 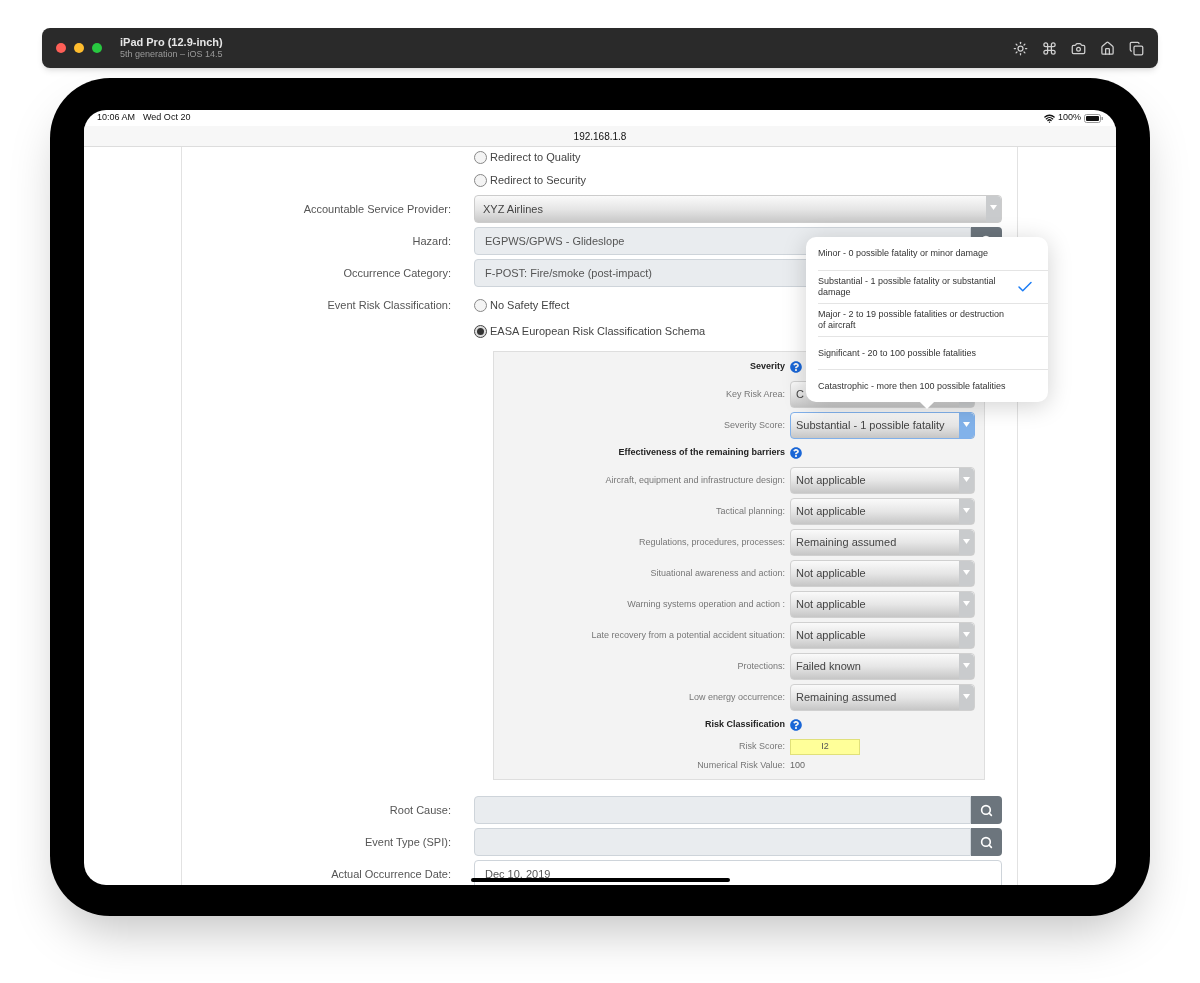 What do you see at coordinates (744, 725) in the screenshot?
I see `section-heading: Risk Classification` at bounding box center [744, 725].